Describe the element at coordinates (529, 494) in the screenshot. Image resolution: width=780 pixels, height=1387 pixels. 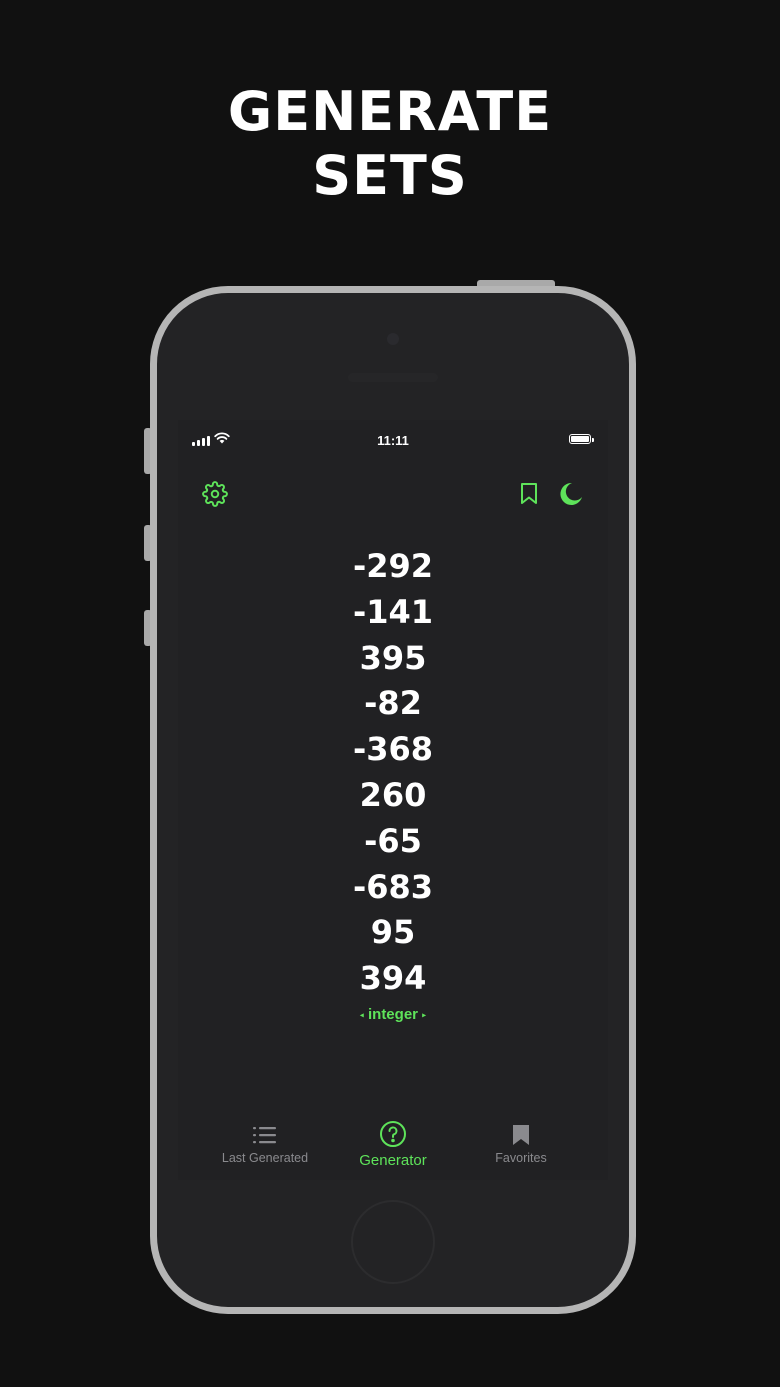
I see `bookmark-icon` at that location.